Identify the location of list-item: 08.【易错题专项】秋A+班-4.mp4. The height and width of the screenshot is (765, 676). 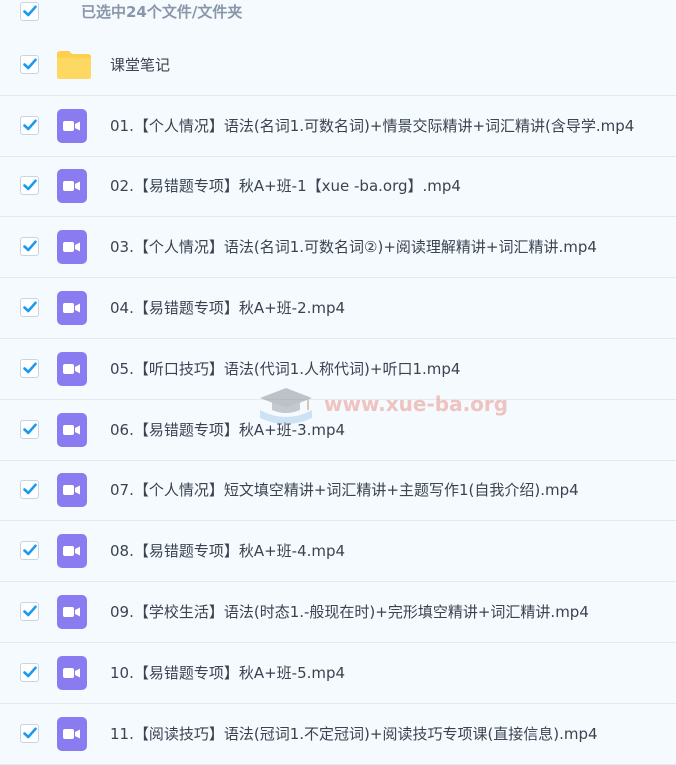
(338, 552).